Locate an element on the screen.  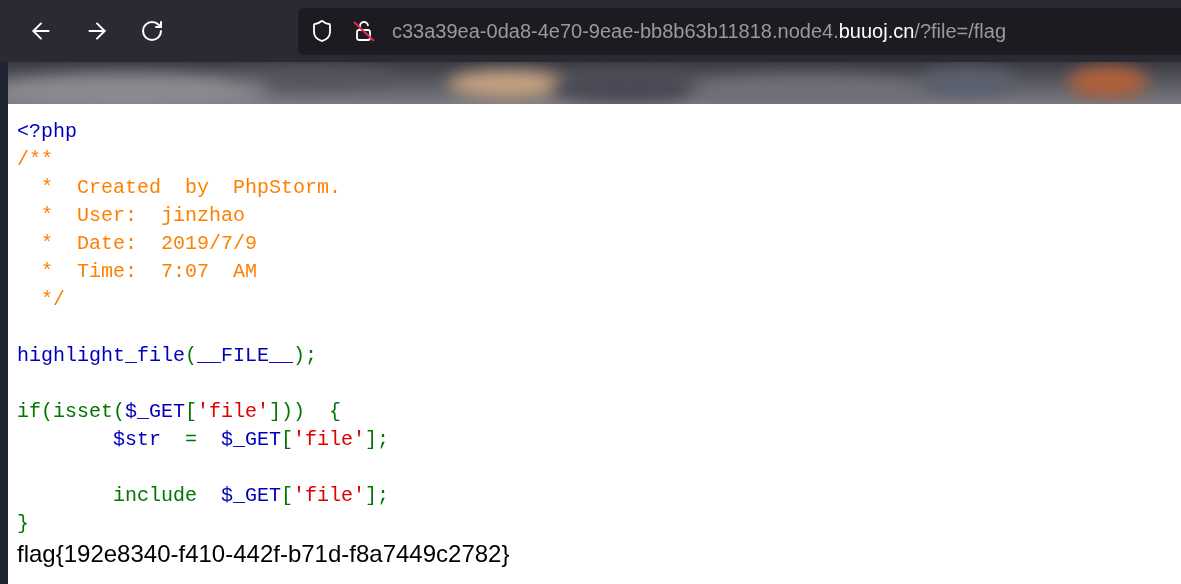
code-line: if(isset($_GET['file'])) { is located at coordinates (179, 412).